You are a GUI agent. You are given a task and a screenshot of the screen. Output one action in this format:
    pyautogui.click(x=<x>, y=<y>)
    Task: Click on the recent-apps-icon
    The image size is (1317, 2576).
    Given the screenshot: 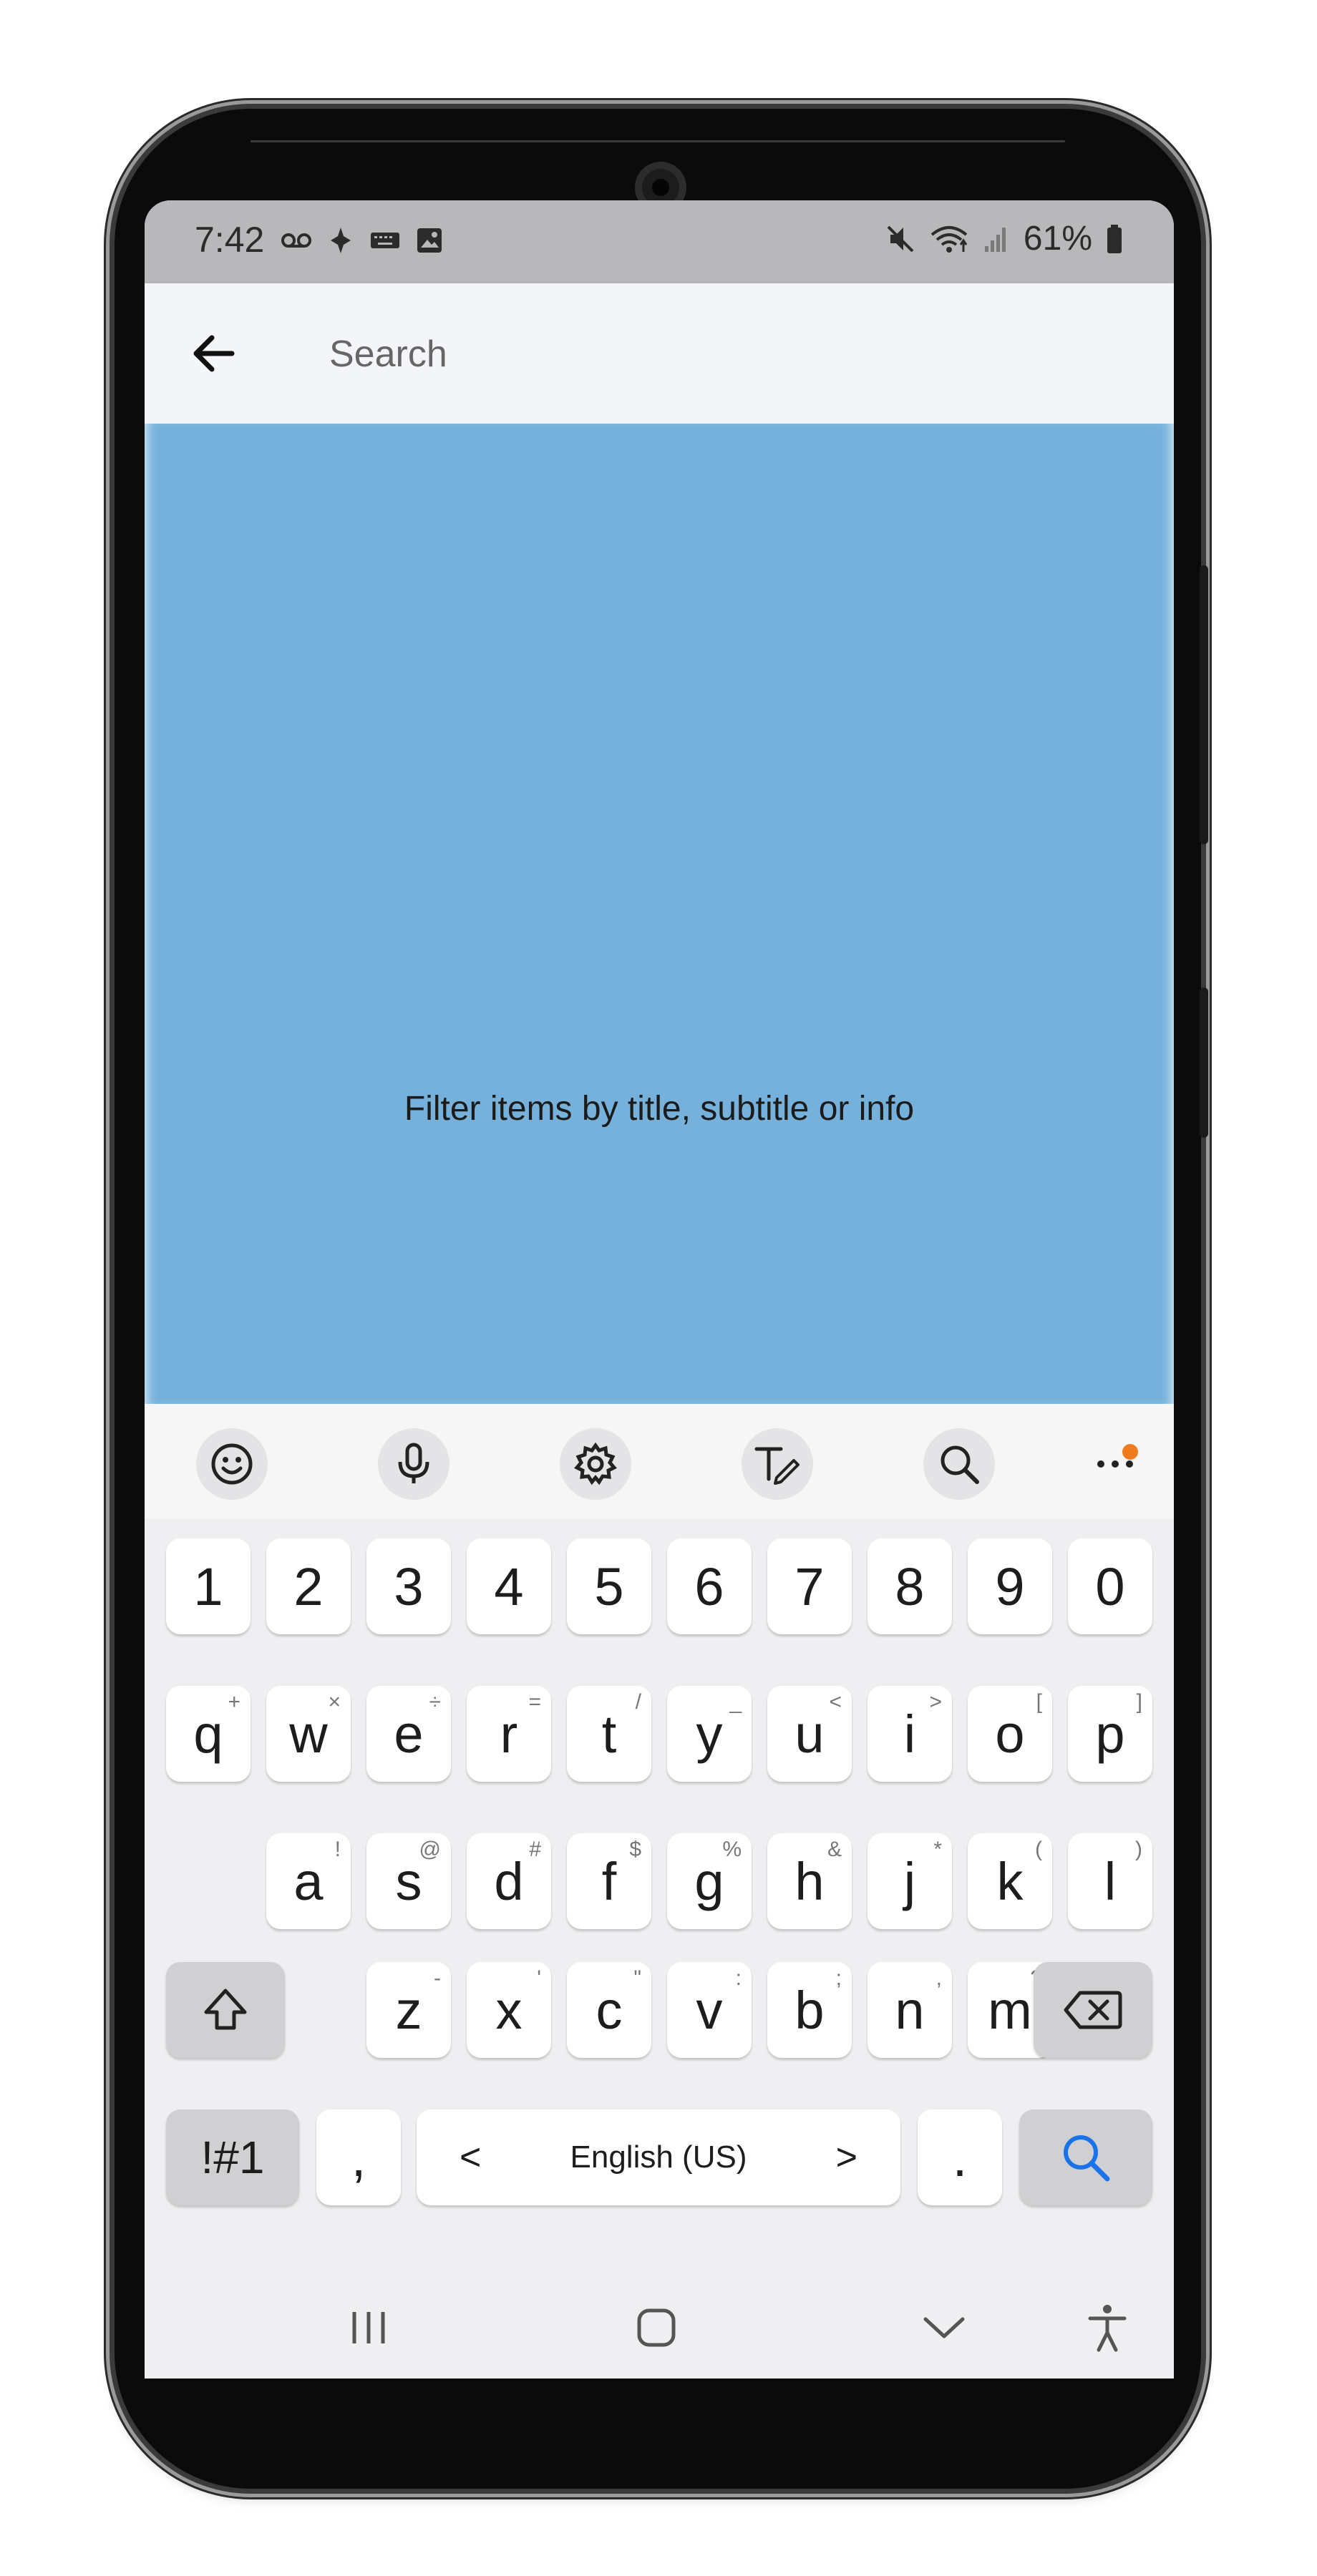 What is the action you would take?
    pyautogui.click(x=368, y=2327)
    